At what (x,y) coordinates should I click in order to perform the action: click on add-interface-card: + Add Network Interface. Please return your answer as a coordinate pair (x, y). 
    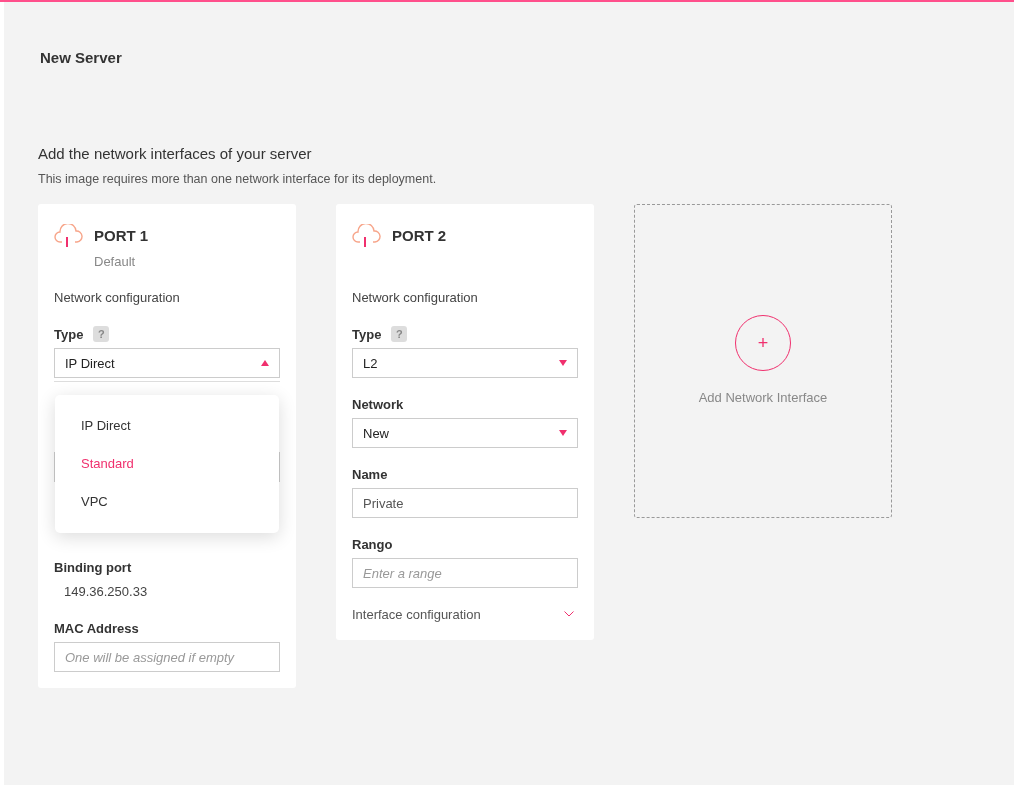
    Looking at the image, I should click on (763, 361).